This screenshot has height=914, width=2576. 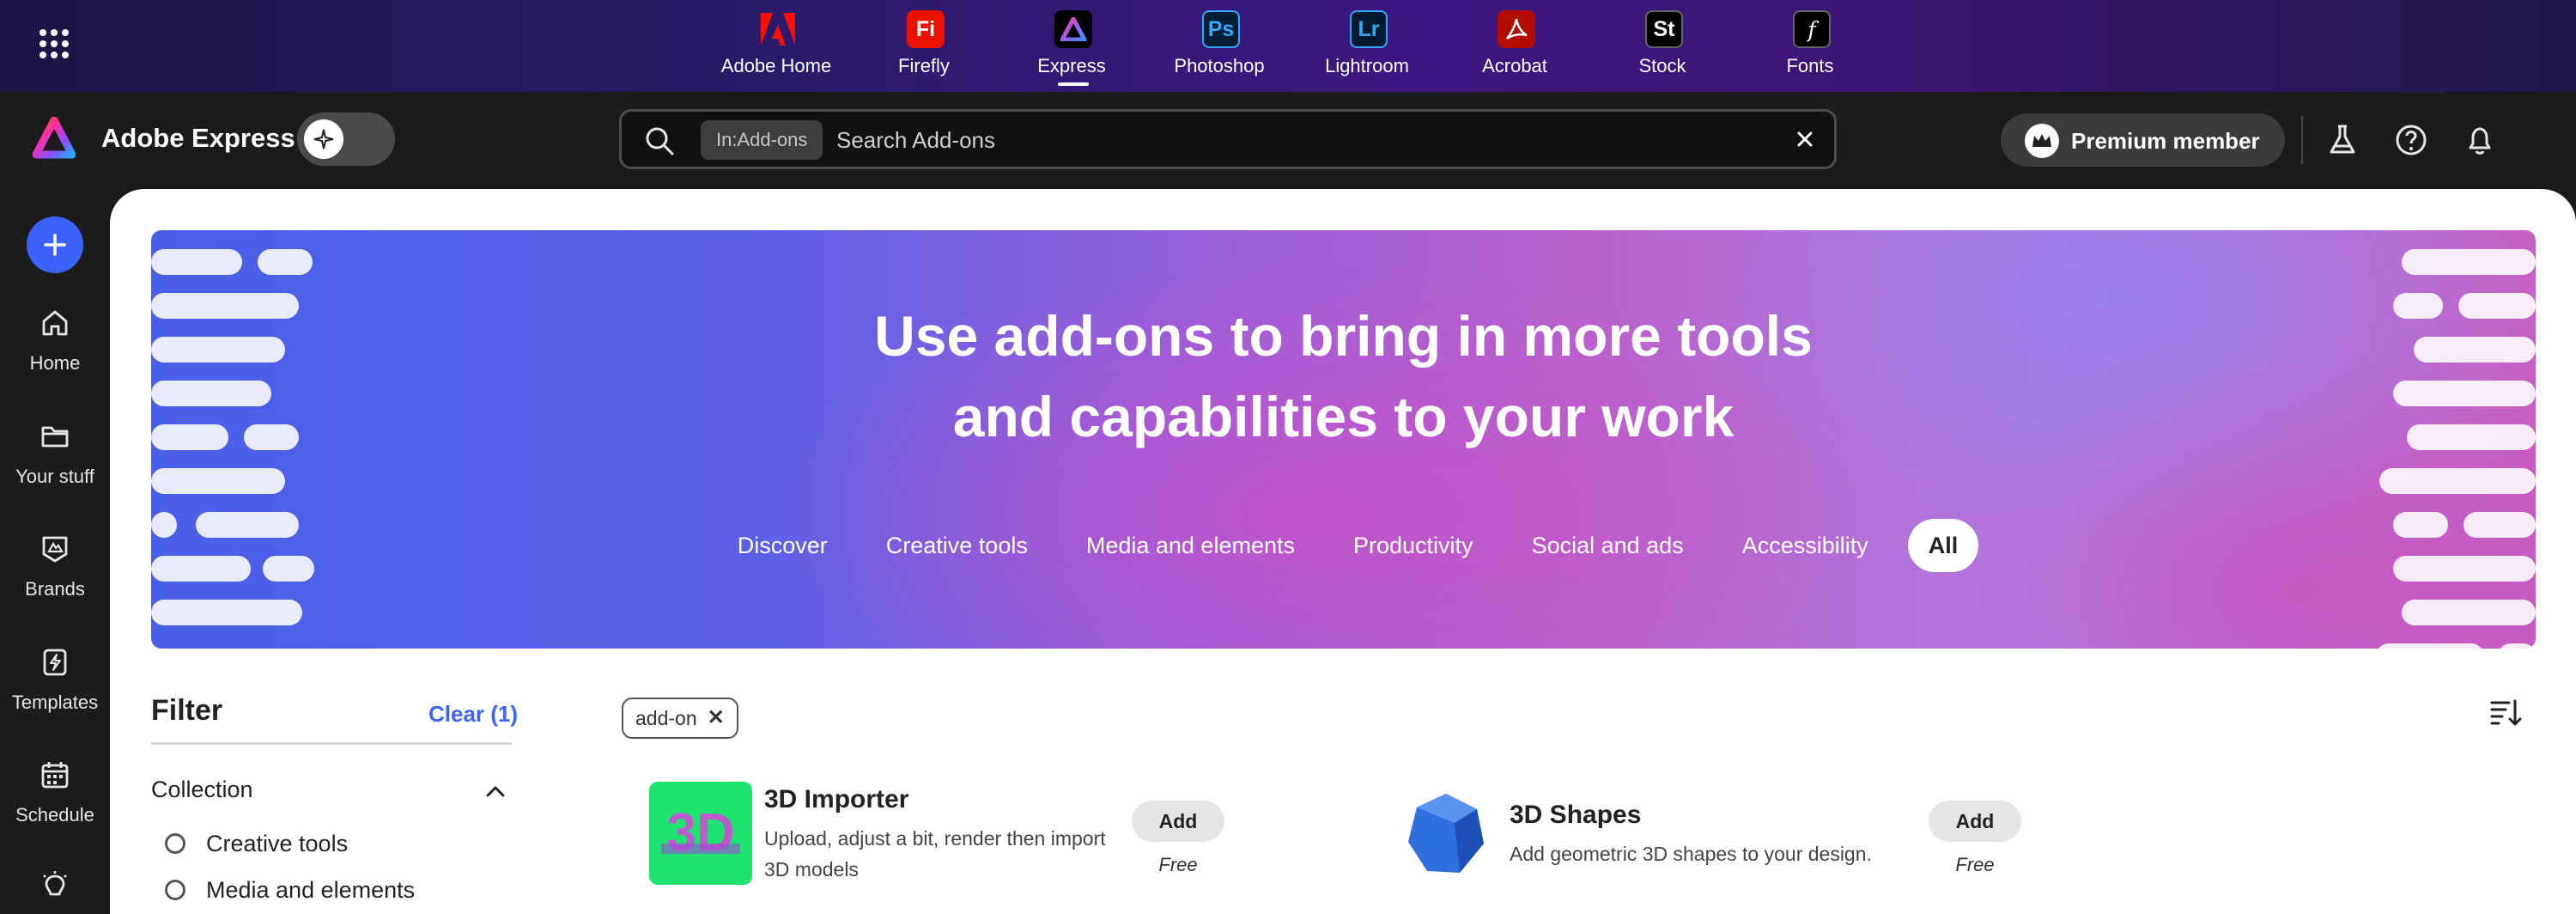 What do you see at coordinates (55, 883) in the screenshot?
I see `lightbulb-icon` at bounding box center [55, 883].